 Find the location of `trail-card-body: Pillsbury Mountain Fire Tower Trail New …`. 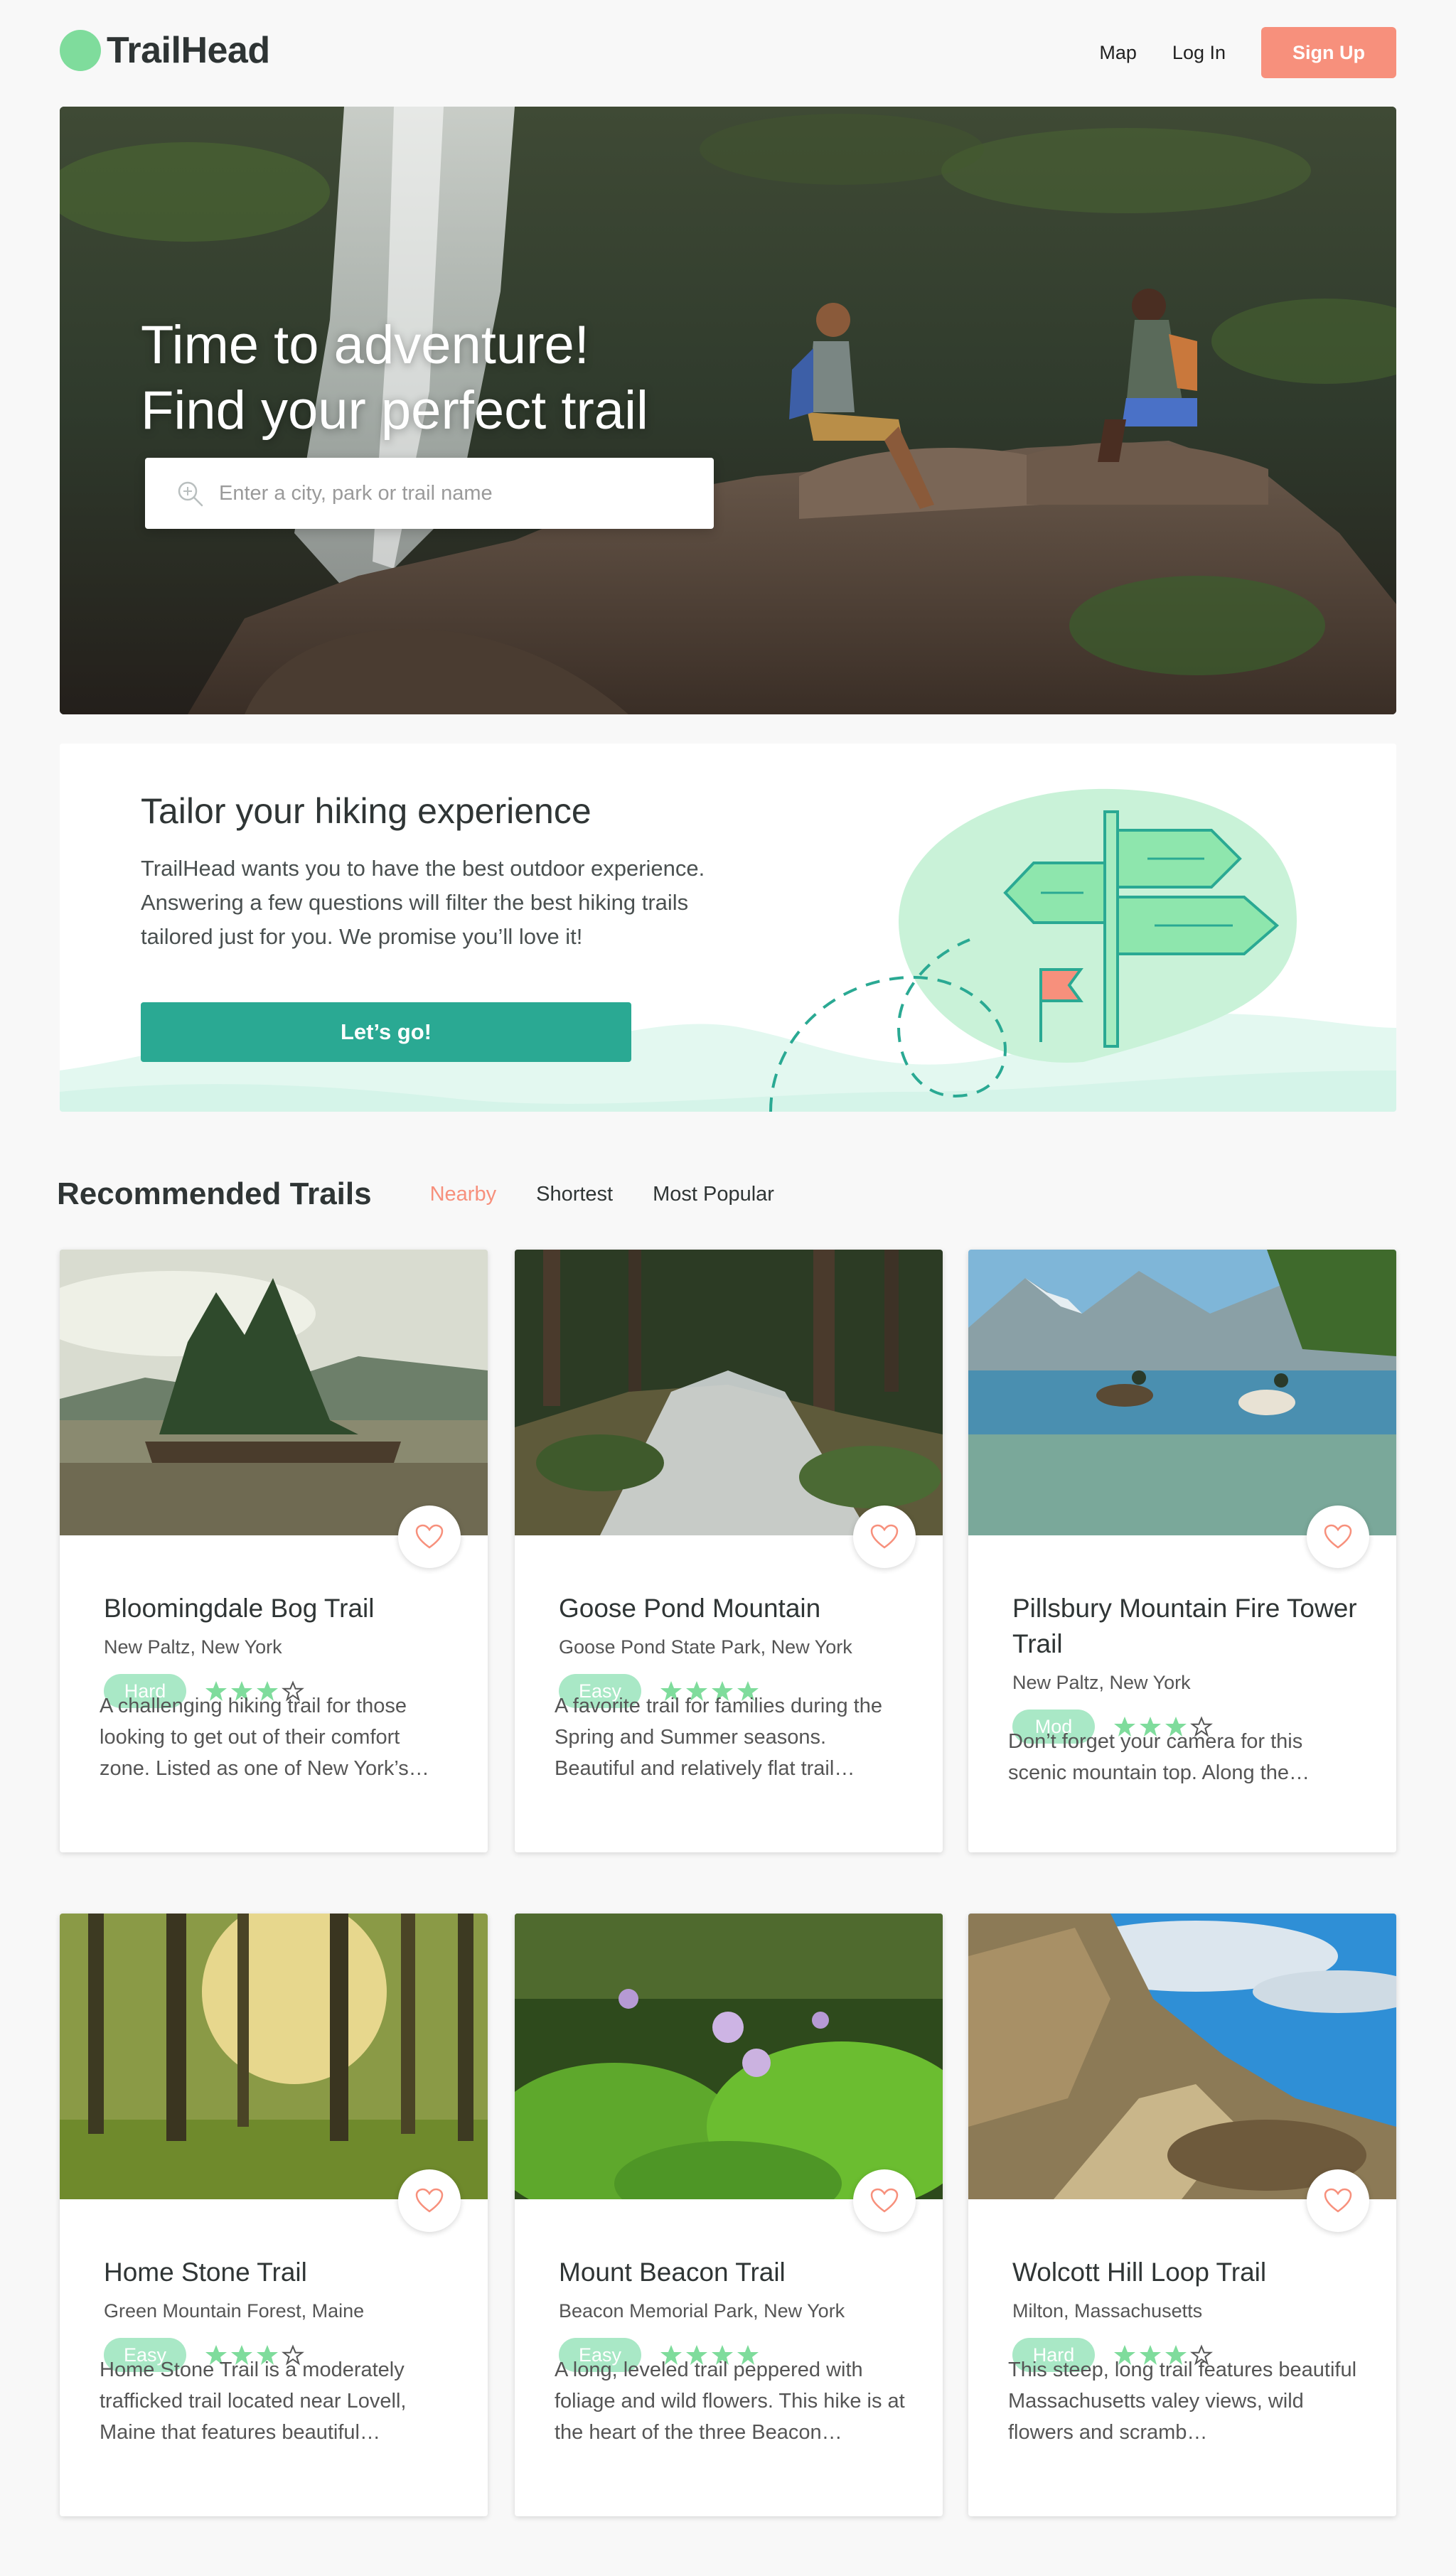

trail-card-body: Pillsbury Mountain Fire Tower Trail New … is located at coordinates (1187, 1667).